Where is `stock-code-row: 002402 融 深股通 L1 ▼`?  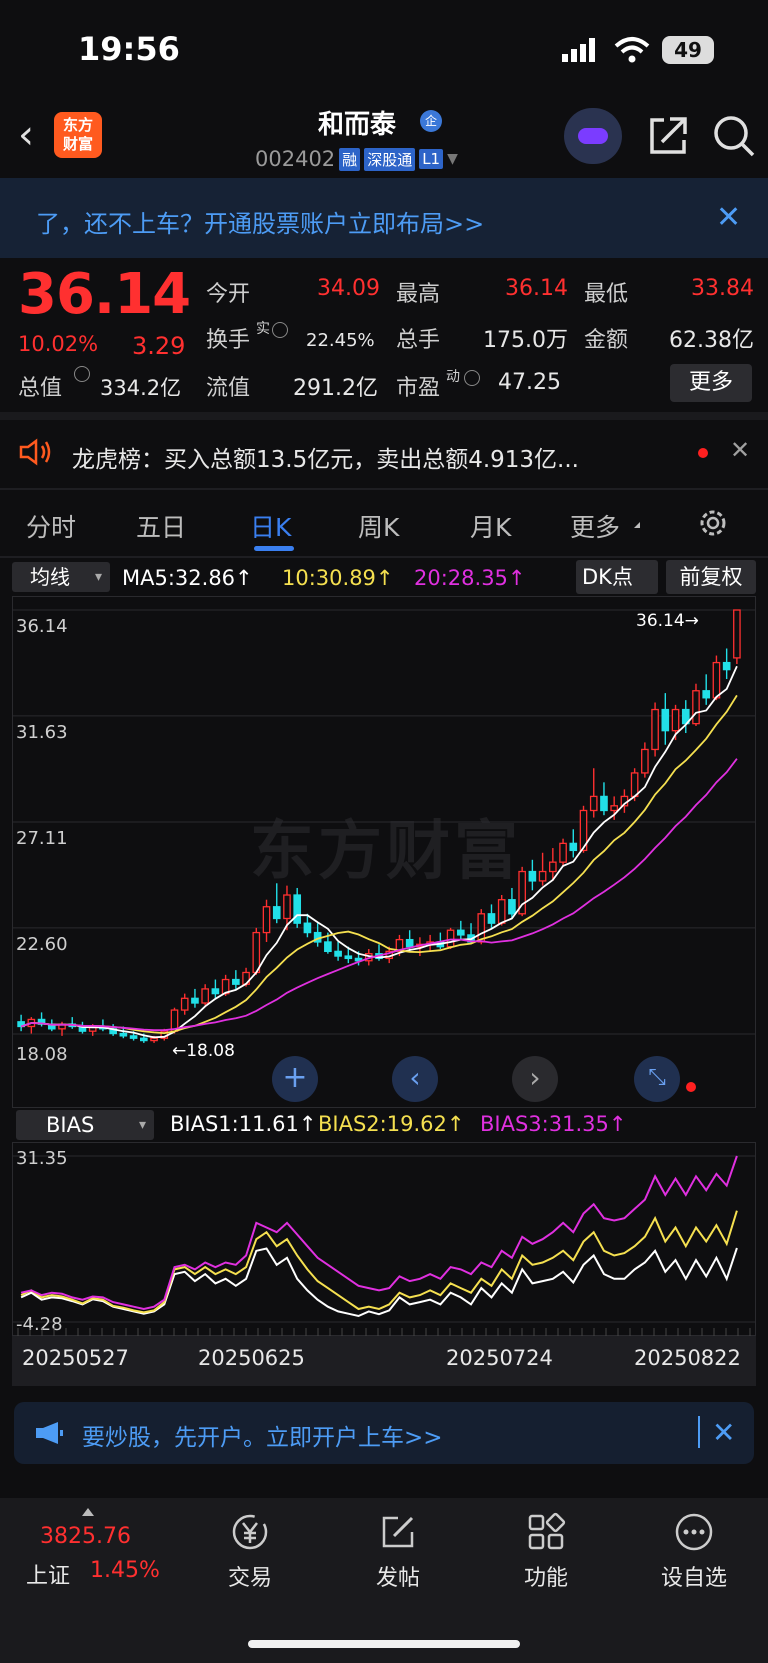 stock-code-row: 002402 融 深股通 L1 ▼ is located at coordinates (356, 159).